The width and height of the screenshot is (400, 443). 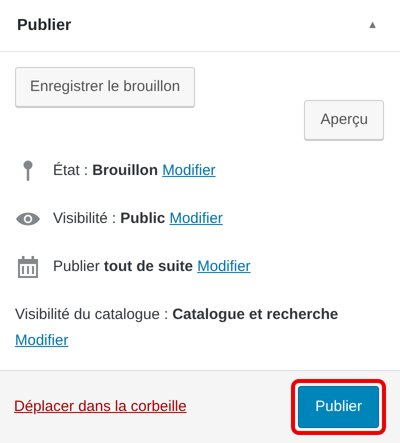 What do you see at coordinates (100, 407) in the screenshot?
I see `trash-link: Déplacer dans la corbeille` at bounding box center [100, 407].